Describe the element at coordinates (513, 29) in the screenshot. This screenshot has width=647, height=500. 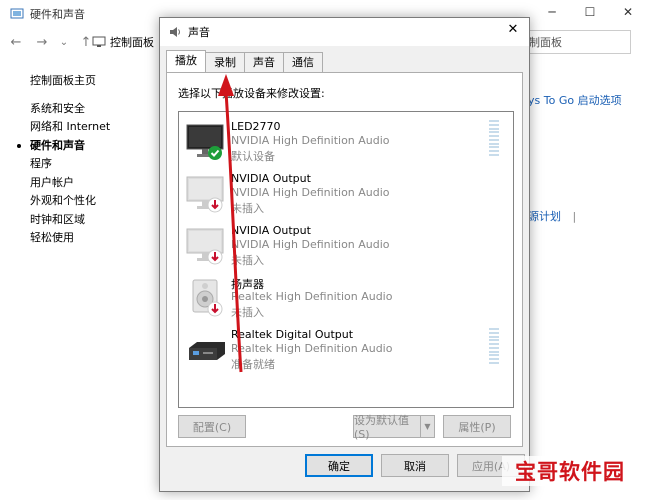
I see `dialog-close-button: ✕` at that location.